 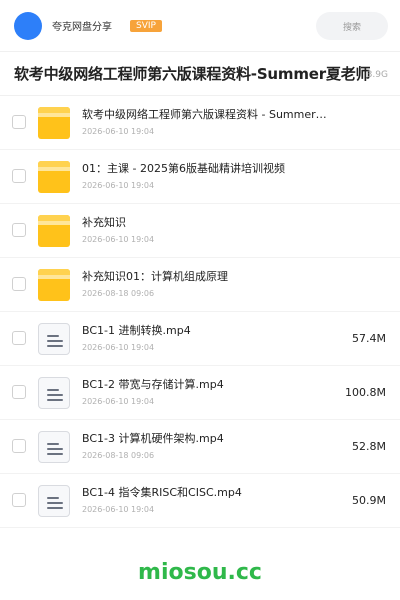 I want to click on file-size: 50.9M, so click(x=369, y=500).